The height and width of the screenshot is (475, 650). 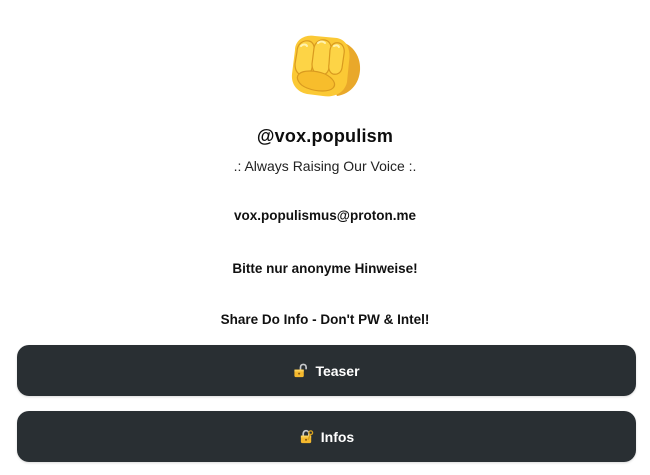 I want to click on unlocked-padlock-icon, so click(x=300, y=370).